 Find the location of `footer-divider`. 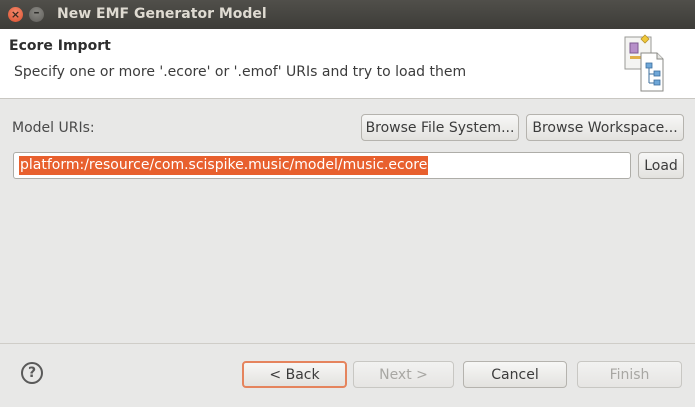

footer-divider is located at coordinates (347, 343).